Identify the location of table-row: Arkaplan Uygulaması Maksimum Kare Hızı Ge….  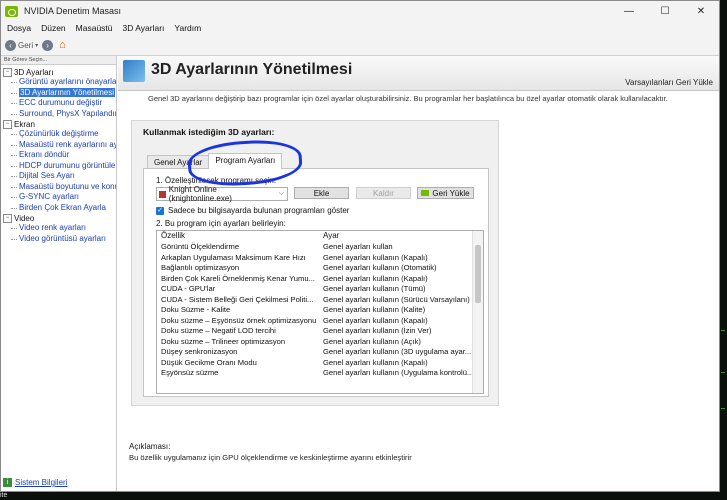
(315, 258).